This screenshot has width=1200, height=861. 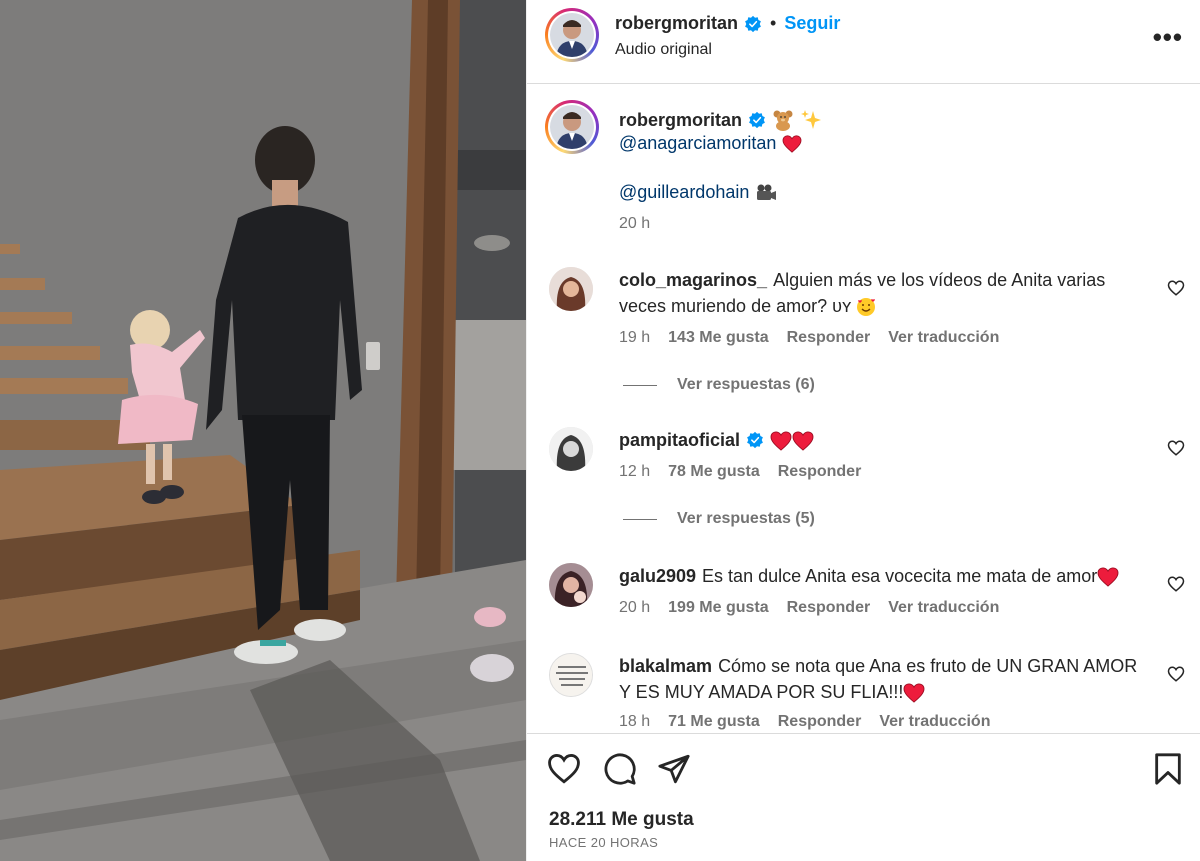 What do you see at coordinates (812, 23) in the screenshot?
I see `follow-button: Seguir` at bounding box center [812, 23].